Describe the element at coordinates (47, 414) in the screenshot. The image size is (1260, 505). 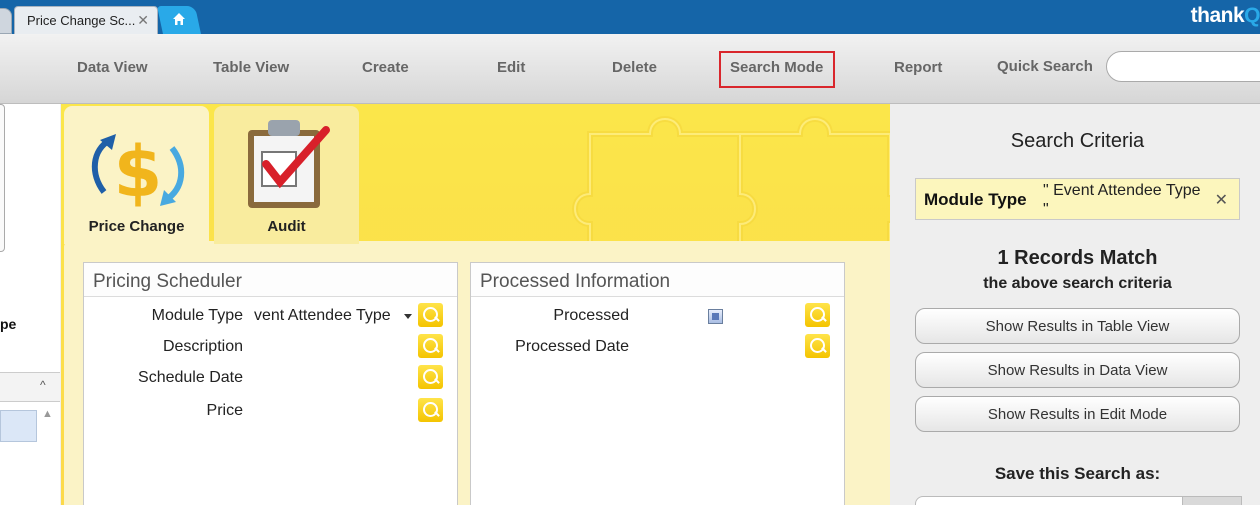
I see `scroll-up-icon: ▲` at that location.